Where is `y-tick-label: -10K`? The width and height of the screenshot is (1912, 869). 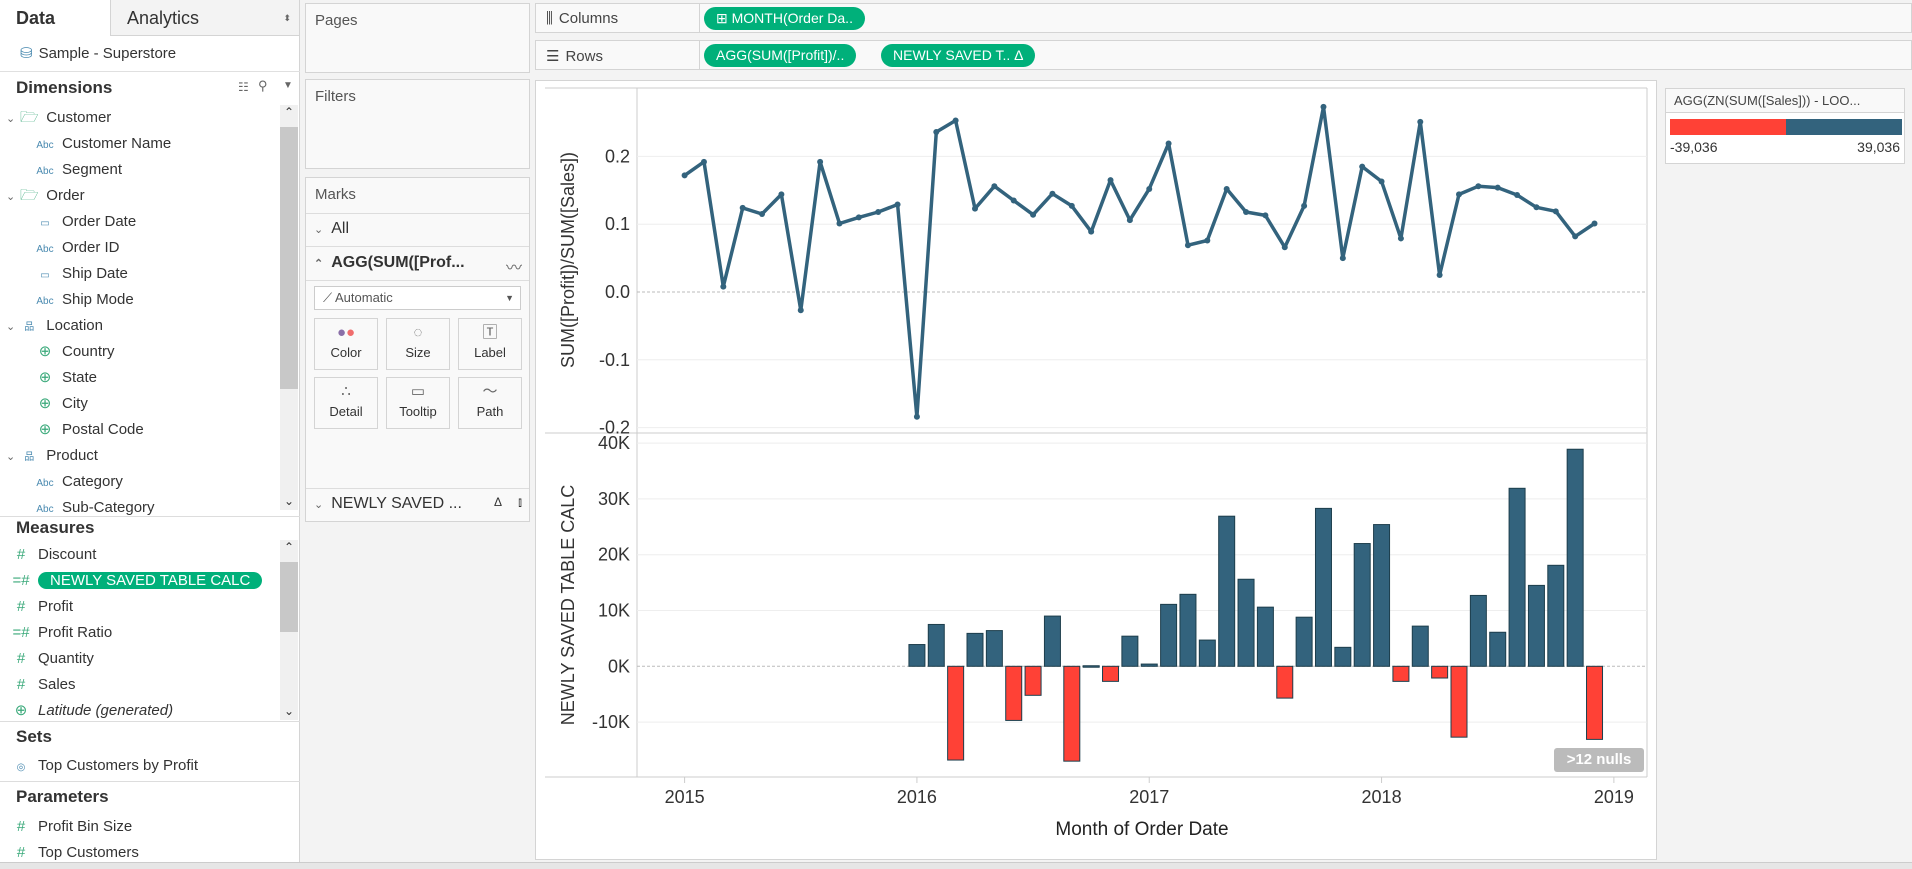 y-tick-label: -10K is located at coordinates (611, 722).